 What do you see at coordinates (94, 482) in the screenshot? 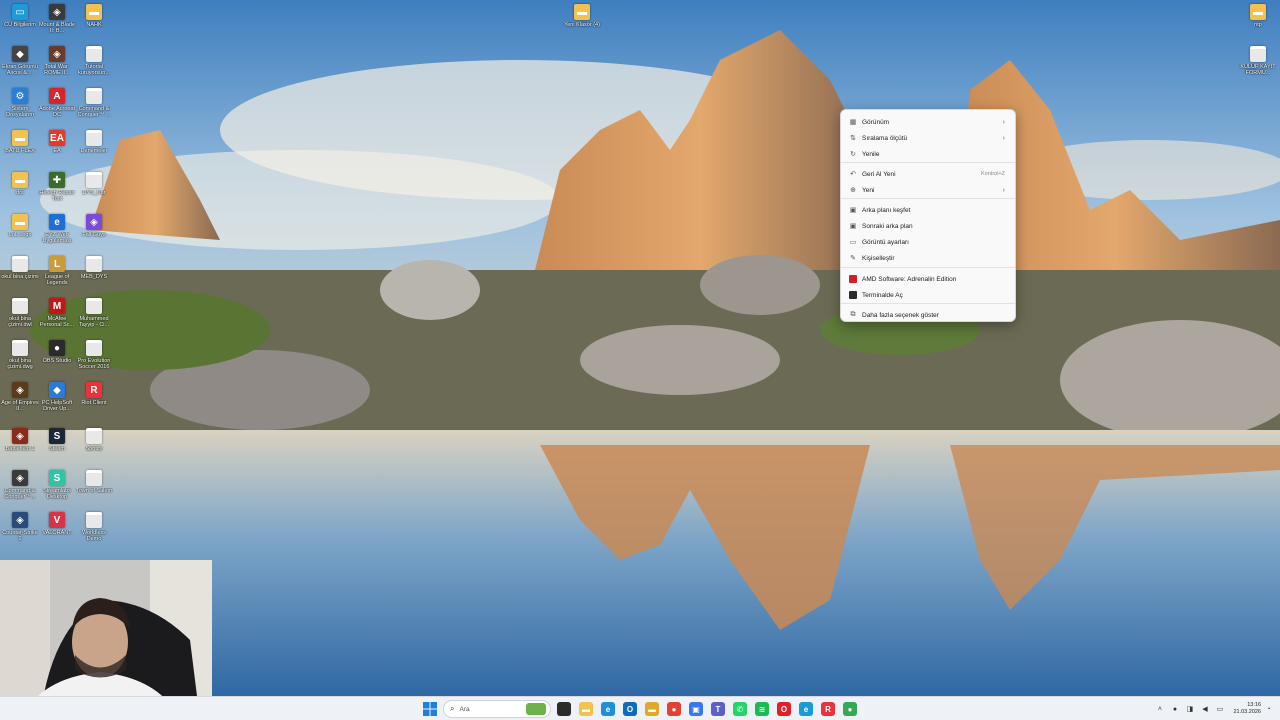
I see `desktop-icon-town-salem: Town of Salem` at bounding box center [94, 482].